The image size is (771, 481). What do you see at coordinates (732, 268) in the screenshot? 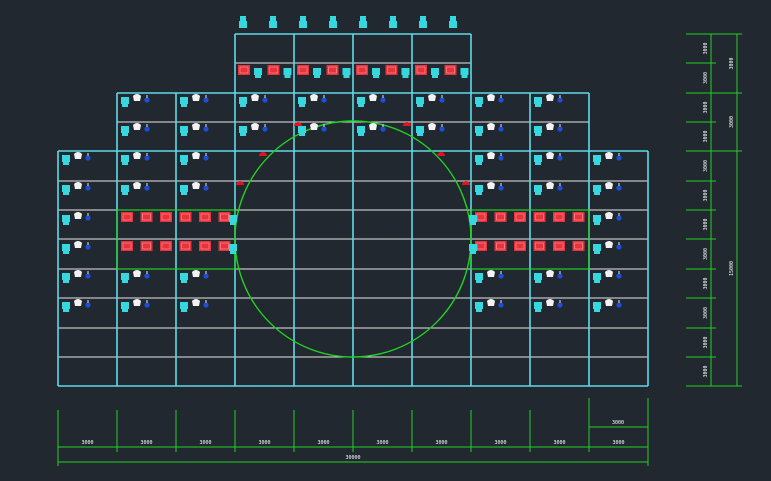
I see `dim-label: 15000` at bounding box center [732, 268].